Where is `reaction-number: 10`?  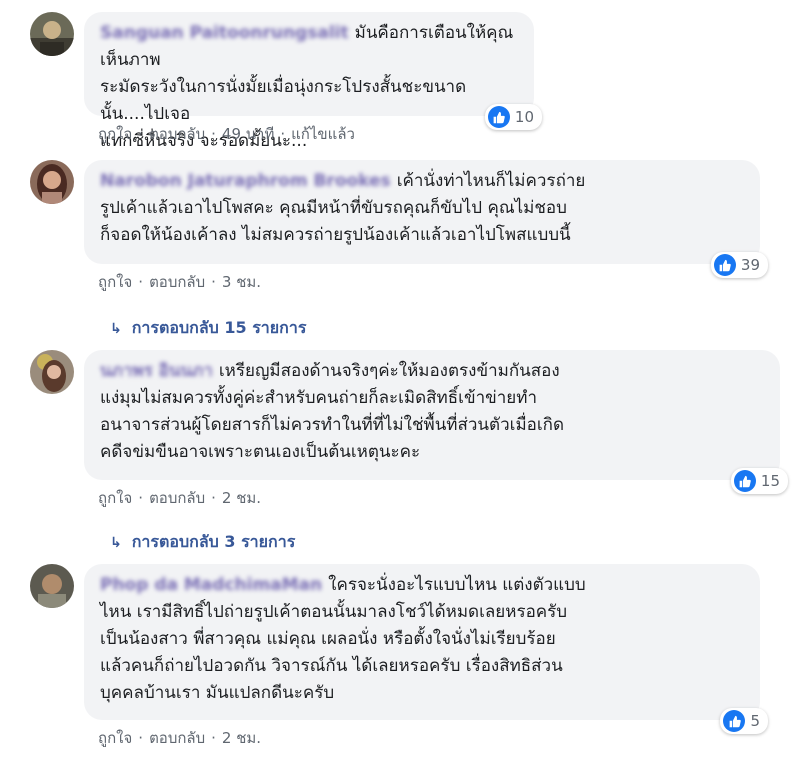
reaction-number: 10 is located at coordinates (524, 117).